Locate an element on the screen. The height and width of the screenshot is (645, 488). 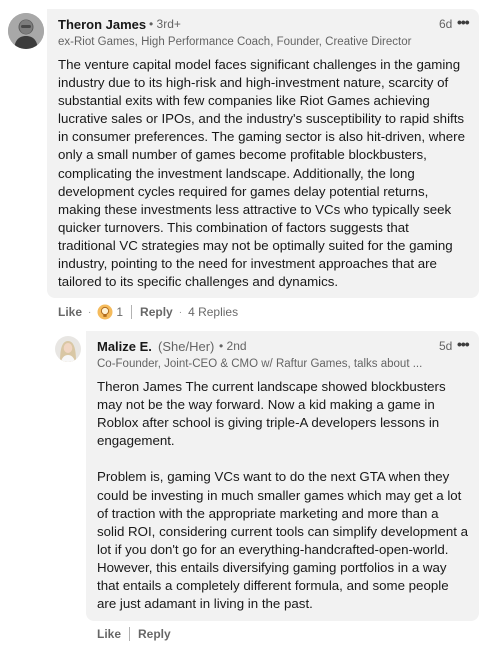
comment-author-name: Theron James is located at coordinates (102, 24).